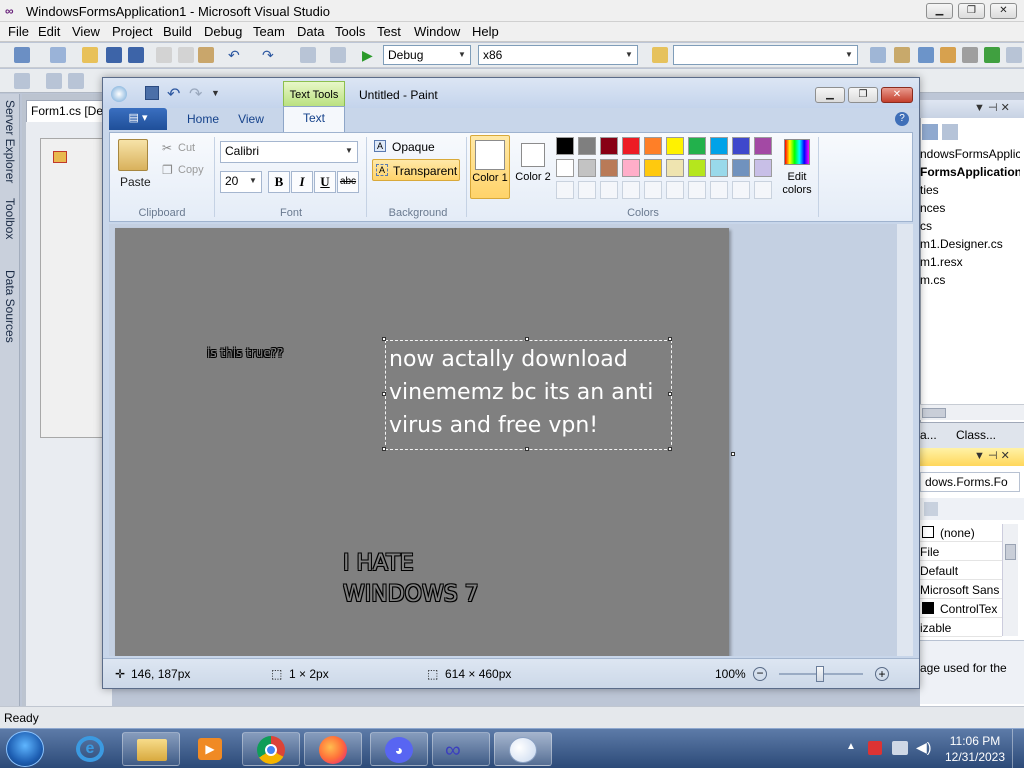  What do you see at coordinates (1014, 55) in the screenshot?
I see `toolbar-overflow-icon` at bounding box center [1014, 55].